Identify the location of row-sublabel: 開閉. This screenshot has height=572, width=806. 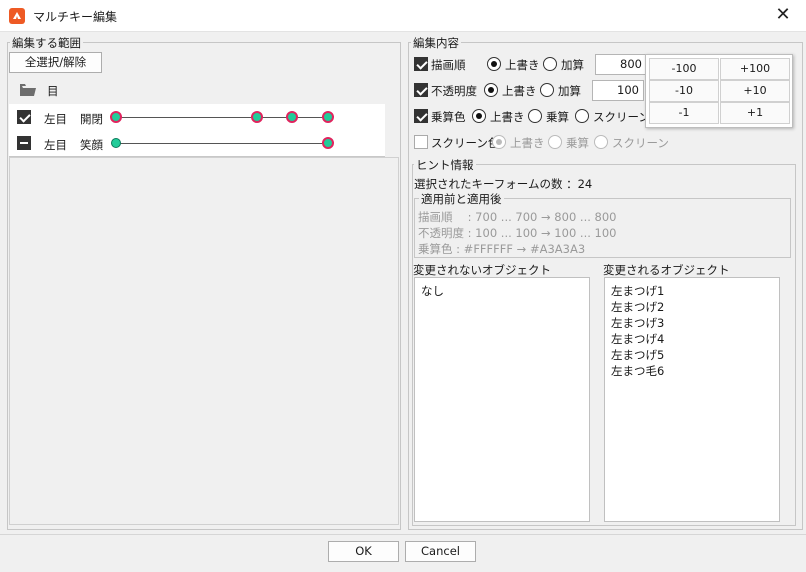
(91, 119).